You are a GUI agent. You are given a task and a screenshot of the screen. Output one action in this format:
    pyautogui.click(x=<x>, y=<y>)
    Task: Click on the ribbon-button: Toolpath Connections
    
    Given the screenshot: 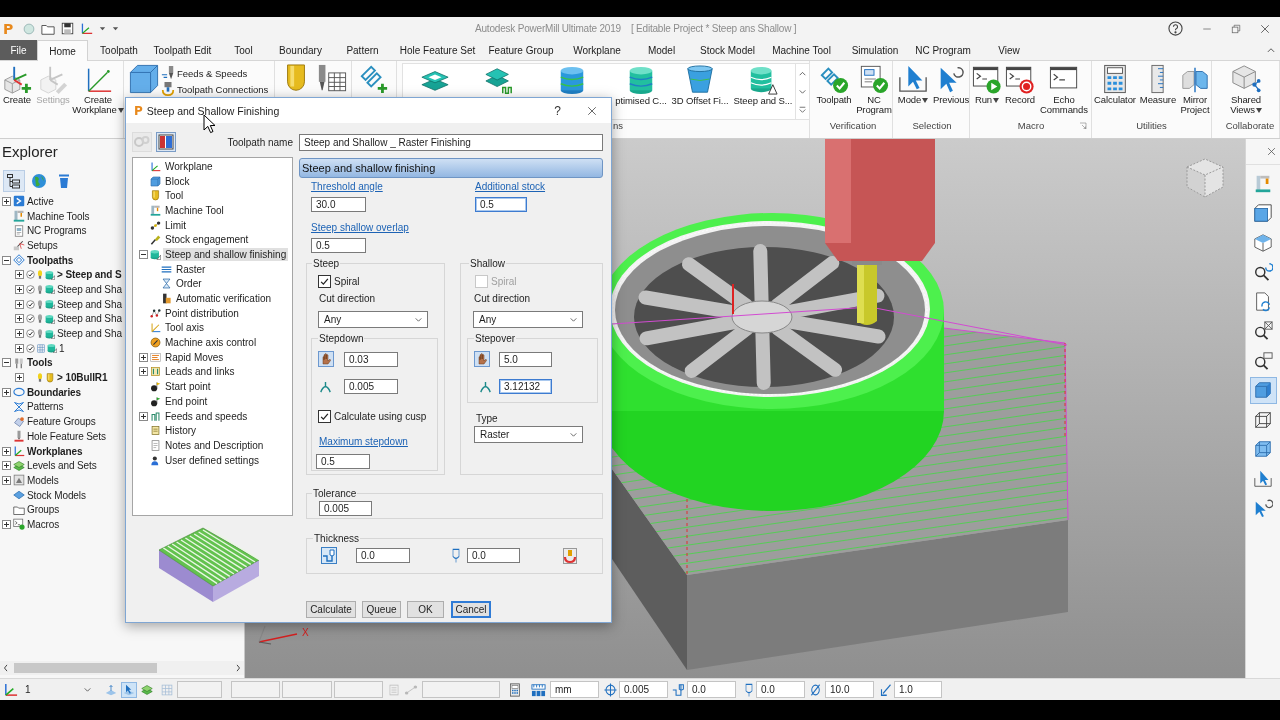 What is the action you would take?
    pyautogui.click(x=215, y=89)
    